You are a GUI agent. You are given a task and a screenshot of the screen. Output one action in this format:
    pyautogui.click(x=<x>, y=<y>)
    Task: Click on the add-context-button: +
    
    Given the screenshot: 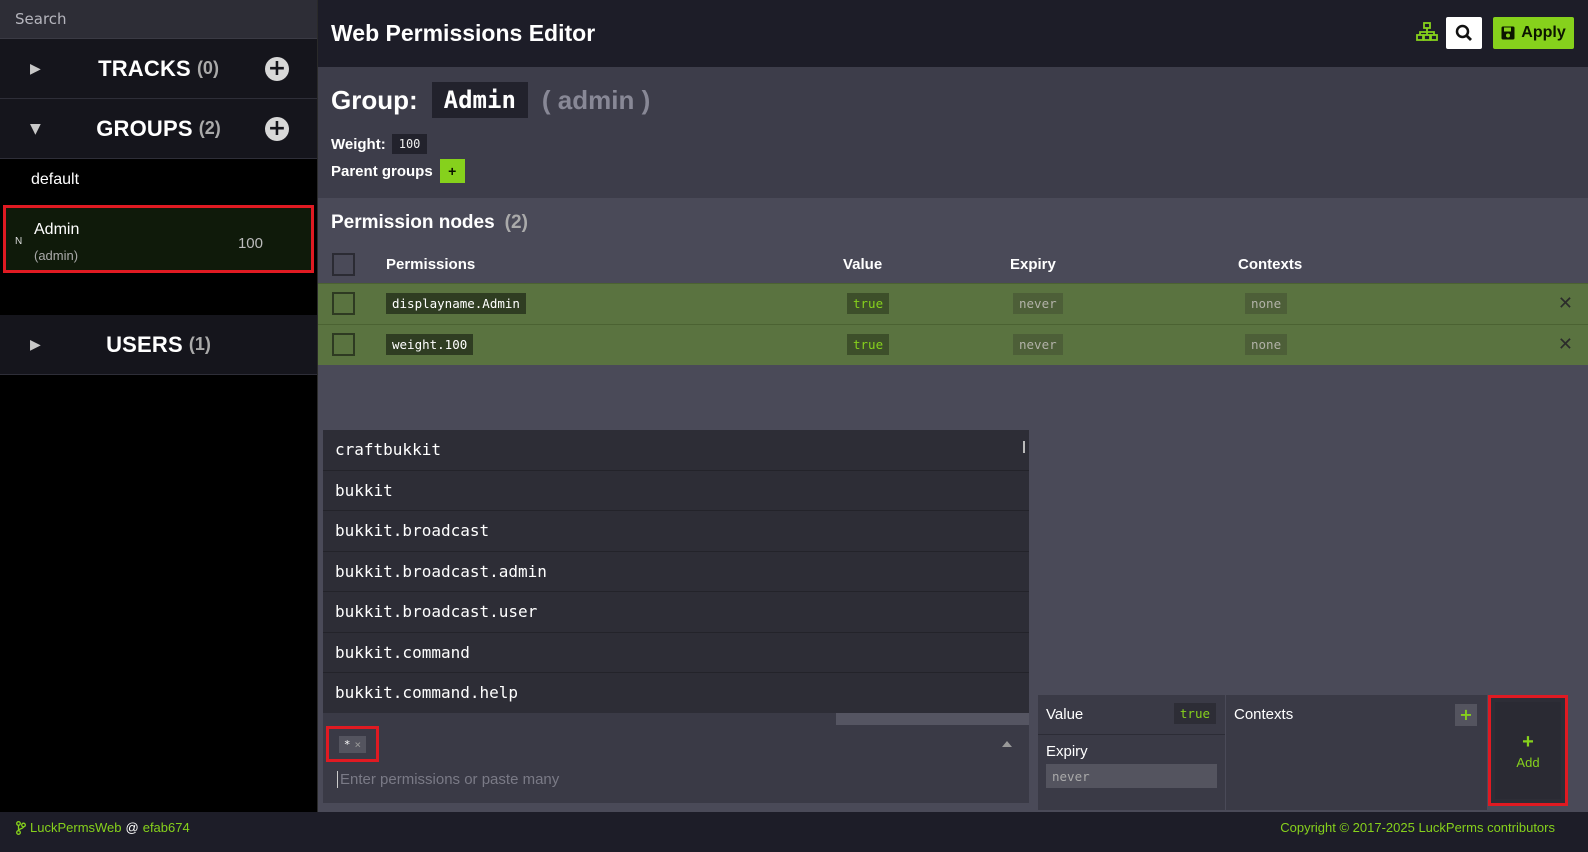 What is the action you would take?
    pyautogui.click(x=1466, y=715)
    